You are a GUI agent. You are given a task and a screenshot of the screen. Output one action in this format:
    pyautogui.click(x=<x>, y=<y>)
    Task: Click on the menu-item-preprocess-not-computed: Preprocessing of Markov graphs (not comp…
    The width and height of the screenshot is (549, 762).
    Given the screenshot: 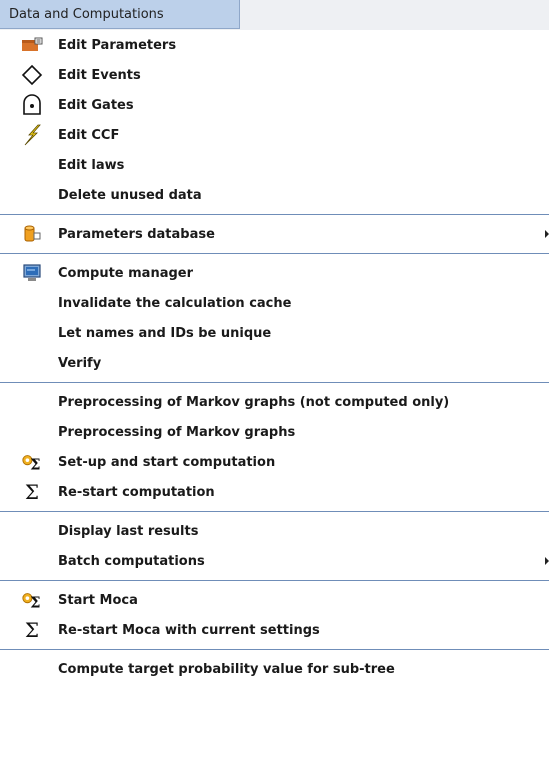 What is the action you would take?
    pyautogui.click(x=274, y=402)
    